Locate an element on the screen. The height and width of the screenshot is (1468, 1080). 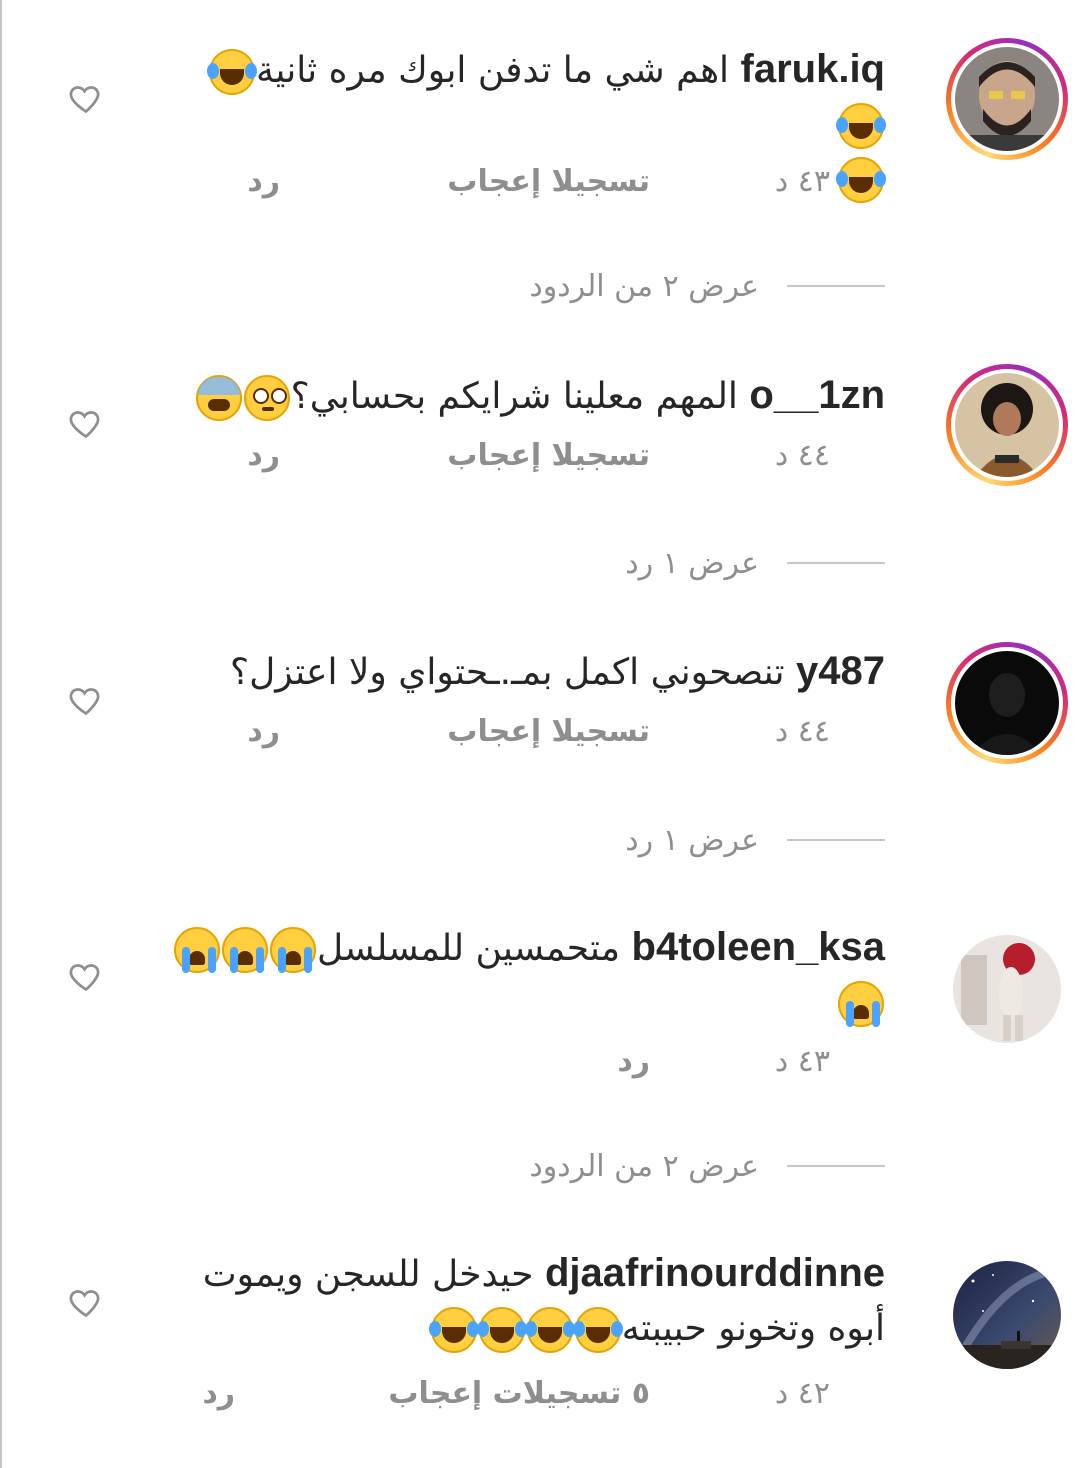
comment-meta: ٤٢ د ٥ تسجيلات إعجاب رد is located at coordinates (510, 1396).